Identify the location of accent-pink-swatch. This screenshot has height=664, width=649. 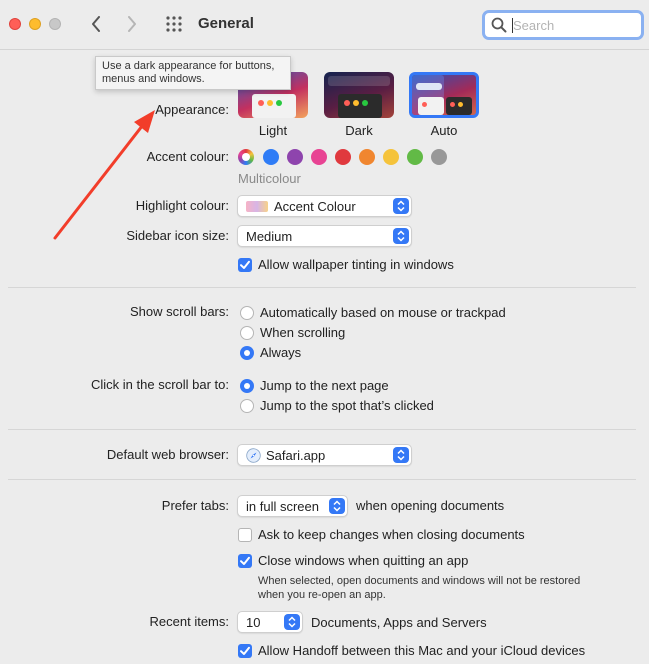
(319, 157).